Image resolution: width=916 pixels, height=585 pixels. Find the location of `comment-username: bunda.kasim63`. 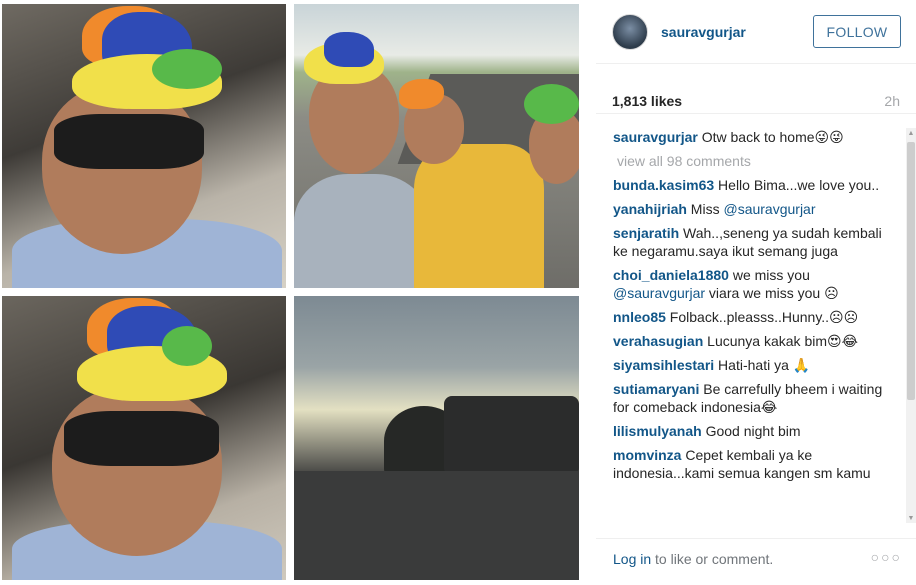

comment-username: bunda.kasim63 is located at coordinates (663, 185).